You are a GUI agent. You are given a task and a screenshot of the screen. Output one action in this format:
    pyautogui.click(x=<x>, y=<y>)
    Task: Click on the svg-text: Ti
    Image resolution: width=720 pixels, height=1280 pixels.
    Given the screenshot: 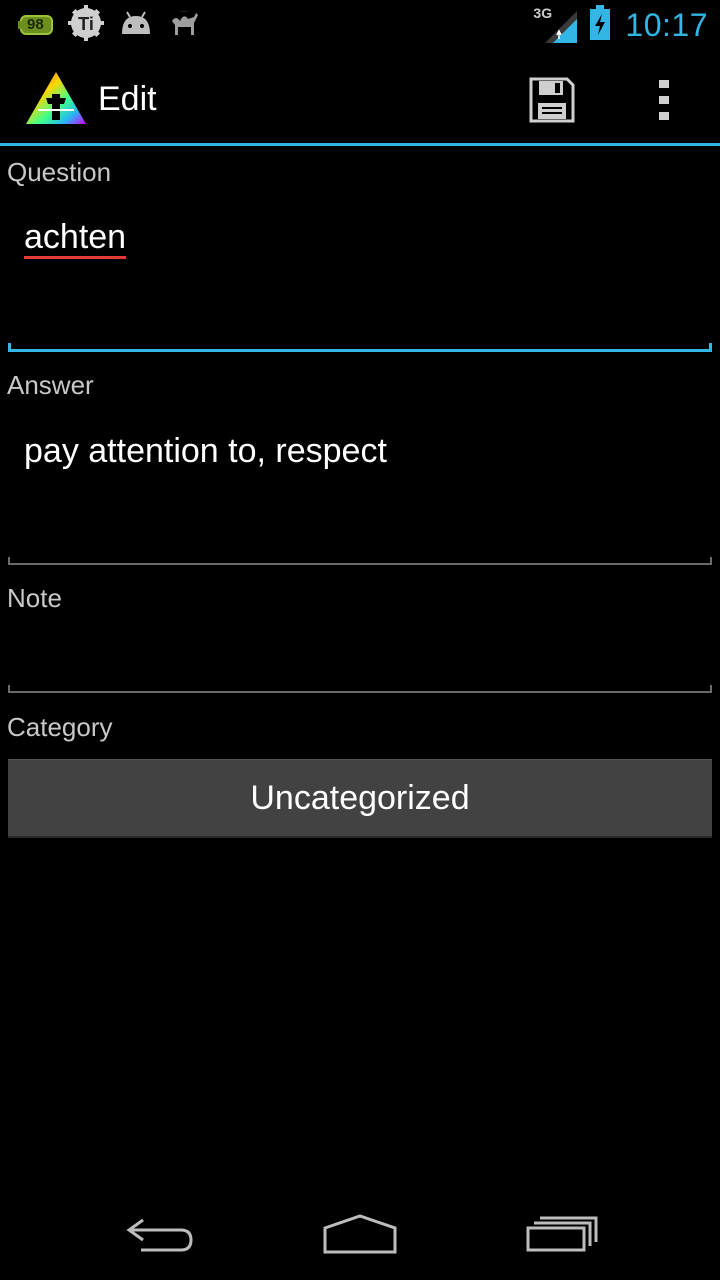 What is the action you would take?
    pyautogui.click(x=86, y=24)
    